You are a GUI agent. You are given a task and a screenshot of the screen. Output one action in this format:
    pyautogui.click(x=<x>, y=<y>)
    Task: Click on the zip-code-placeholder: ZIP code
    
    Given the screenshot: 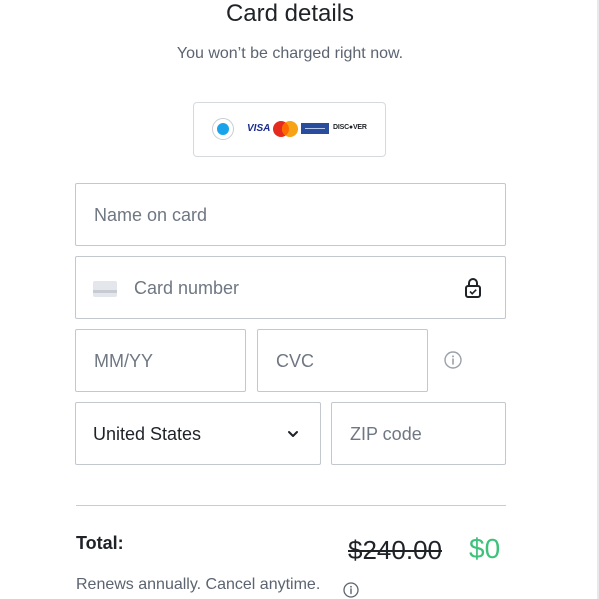 What is the action you would take?
    pyautogui.click(x=386, y=433)
    